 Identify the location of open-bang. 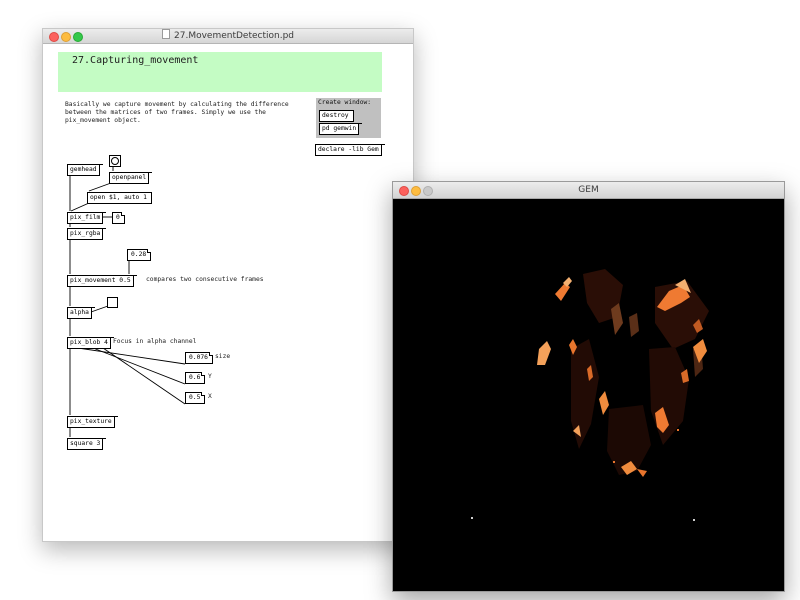
(115, 161).